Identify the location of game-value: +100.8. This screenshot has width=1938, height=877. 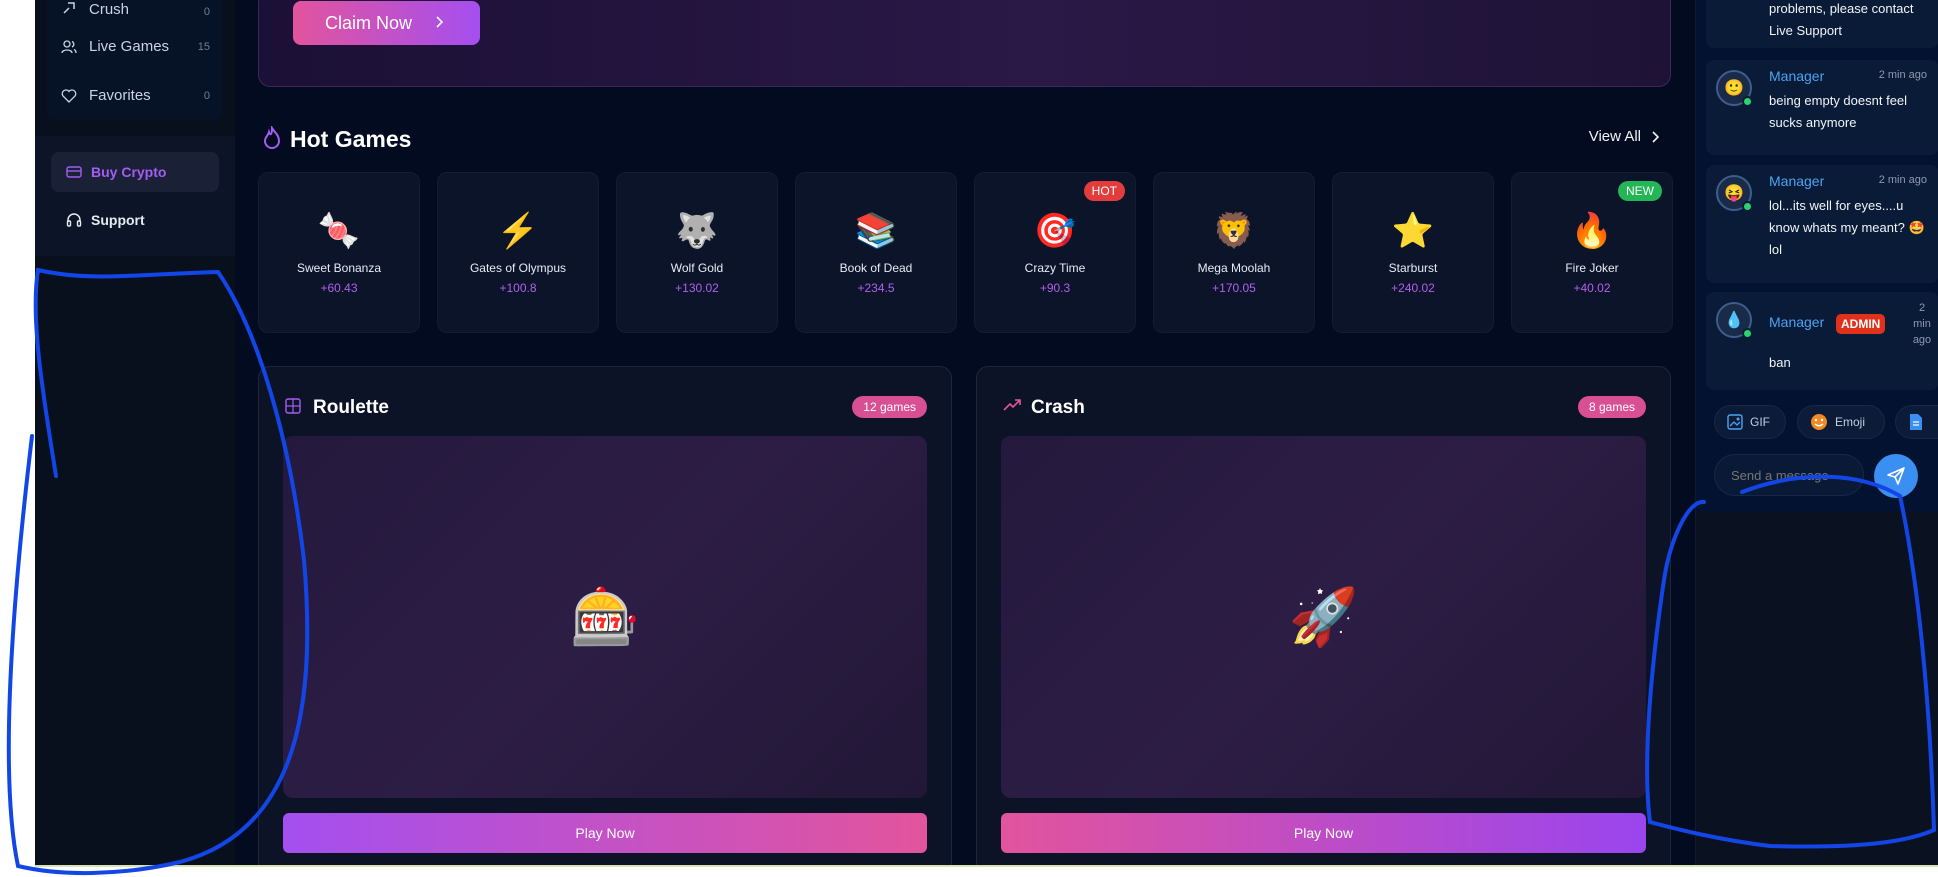
(518, 288).